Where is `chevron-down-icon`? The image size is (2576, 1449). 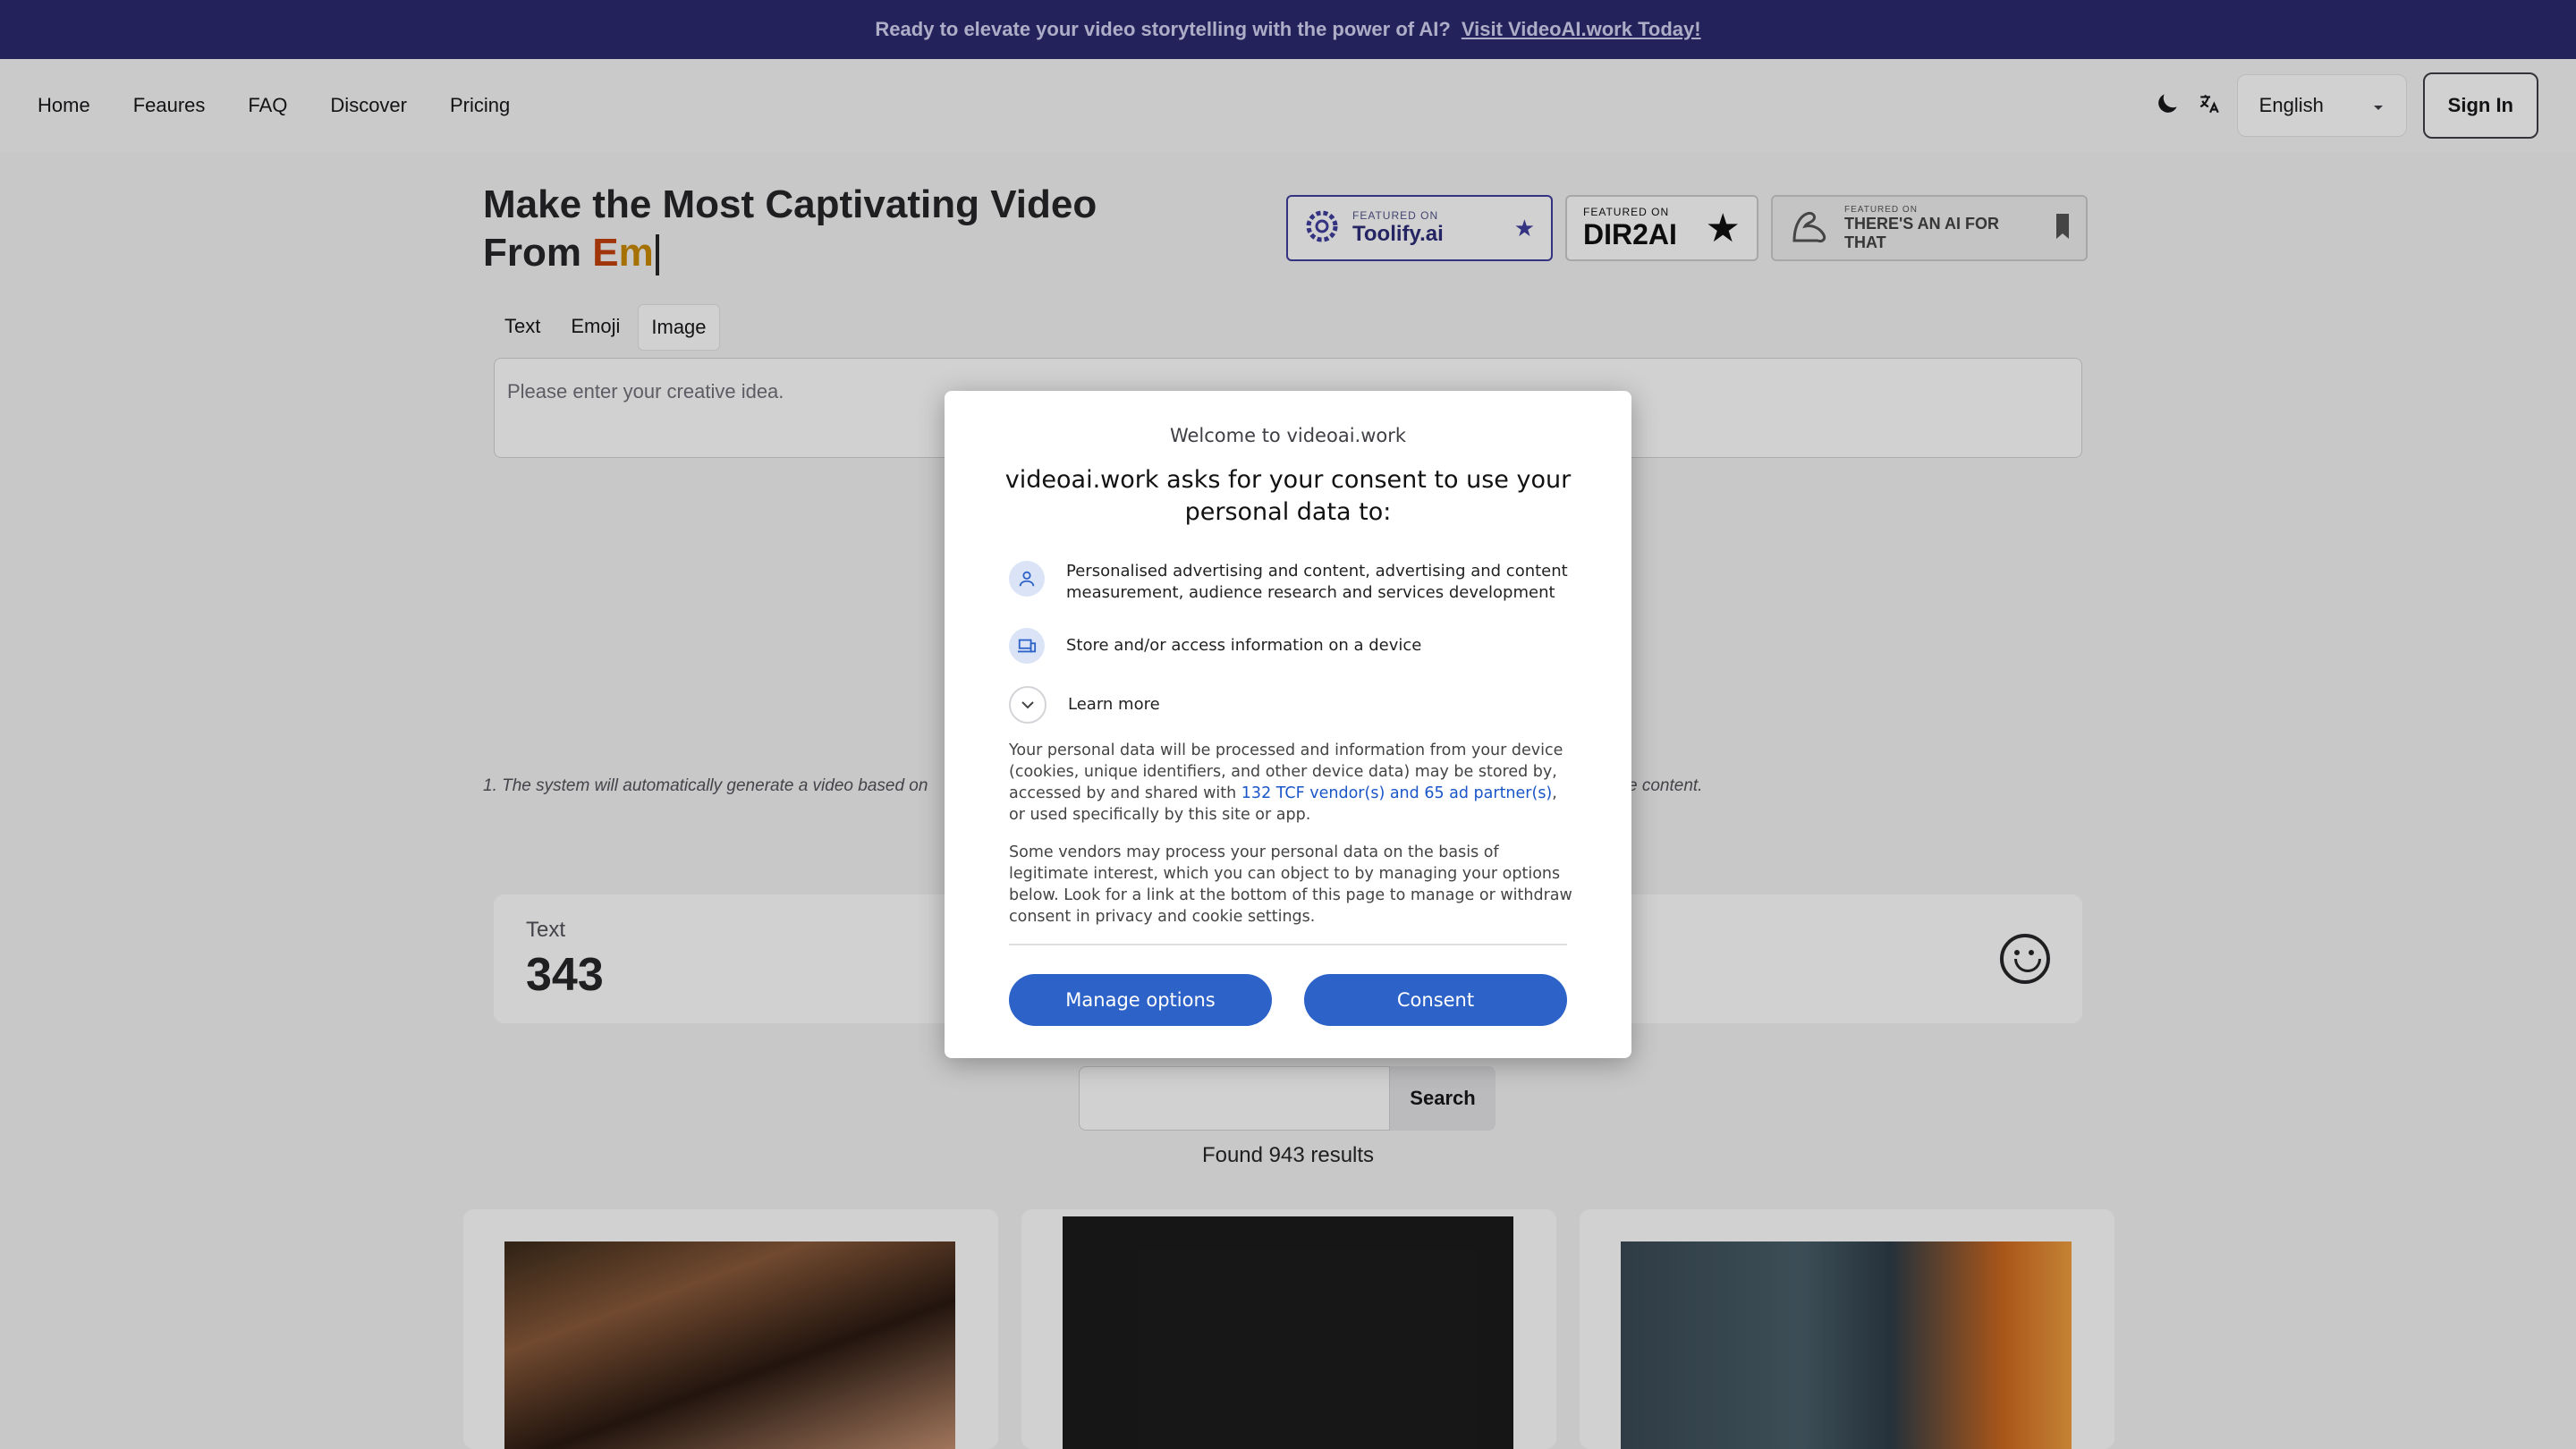
chevron-down-icon is located at coordinates (1027, 705).